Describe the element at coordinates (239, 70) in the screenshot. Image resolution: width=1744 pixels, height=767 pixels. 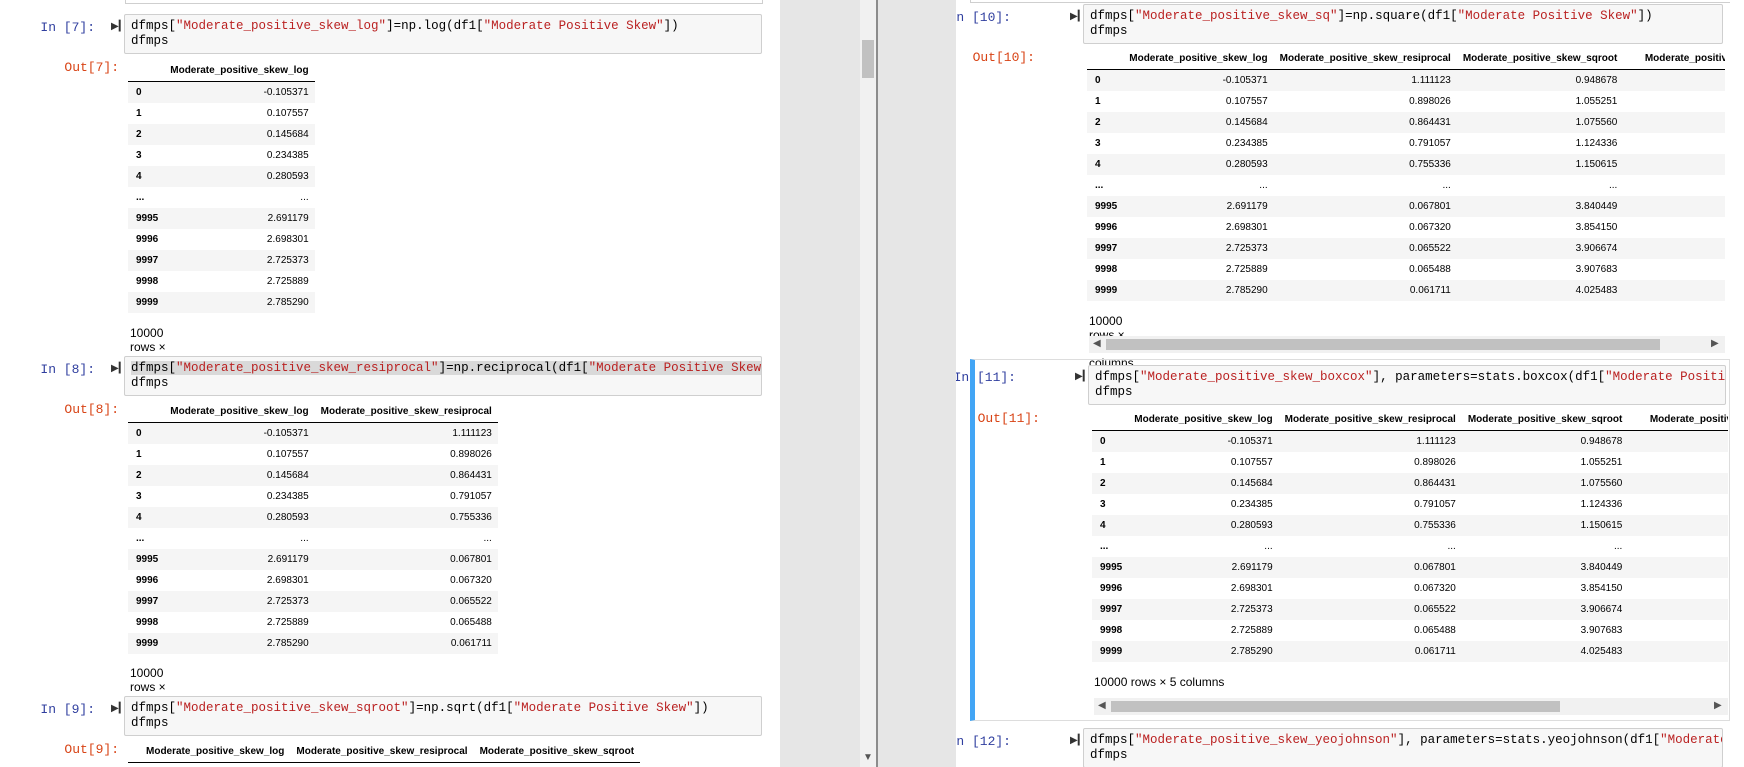
I see `column-header: Moderate_positive_skew_log` at that location.